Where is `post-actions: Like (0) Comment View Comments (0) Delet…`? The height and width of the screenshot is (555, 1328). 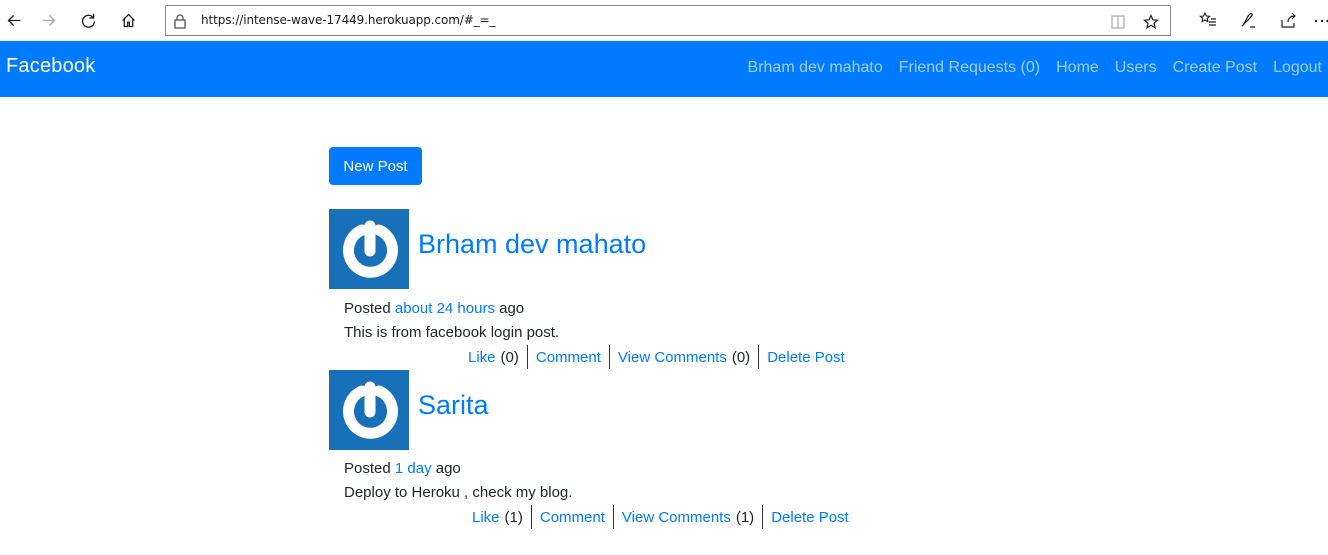
post-actions: Like (0) Comment View Comments (0) Delet… is located at coordinates (656, 357).